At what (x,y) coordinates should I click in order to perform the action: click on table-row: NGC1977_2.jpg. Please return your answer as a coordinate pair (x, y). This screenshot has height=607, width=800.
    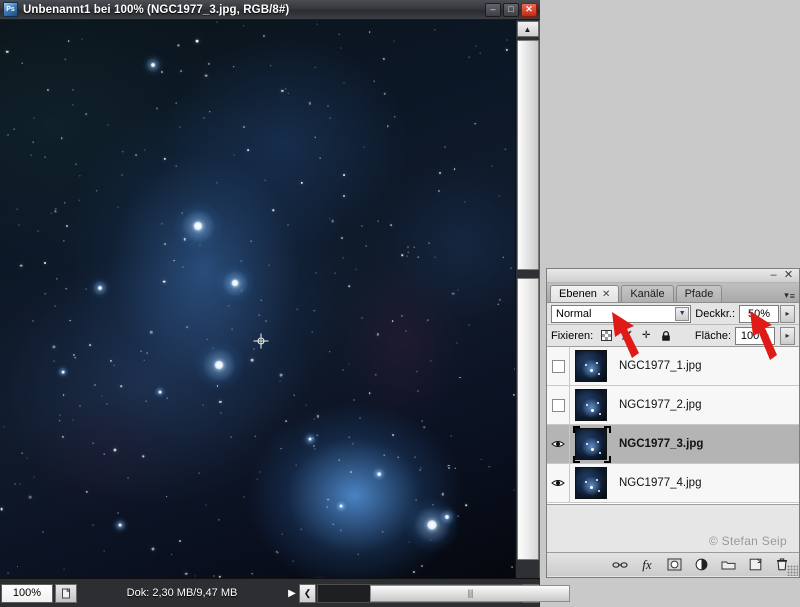
    Looking at the image, I should click on (673, 405).